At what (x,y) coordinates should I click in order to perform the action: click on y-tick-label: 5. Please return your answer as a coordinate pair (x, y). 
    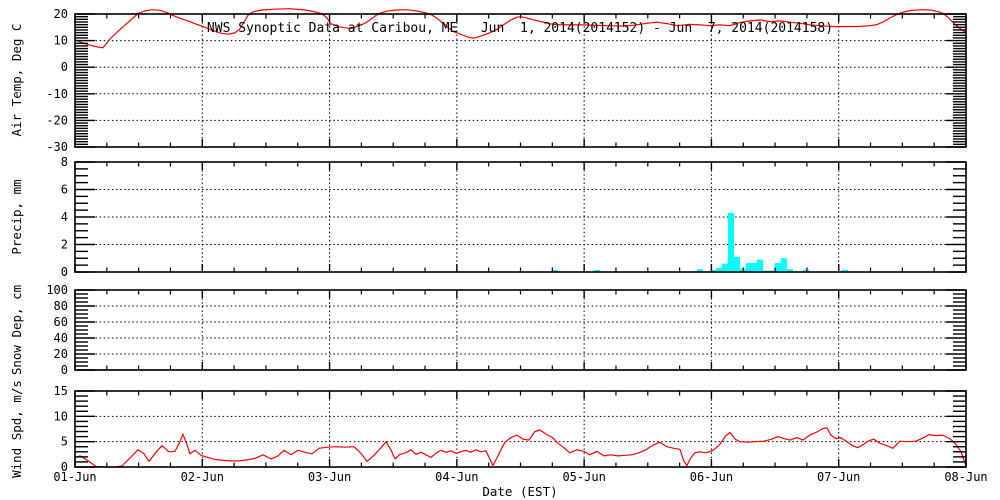
    Looking at the image, I should click on (64, 442).